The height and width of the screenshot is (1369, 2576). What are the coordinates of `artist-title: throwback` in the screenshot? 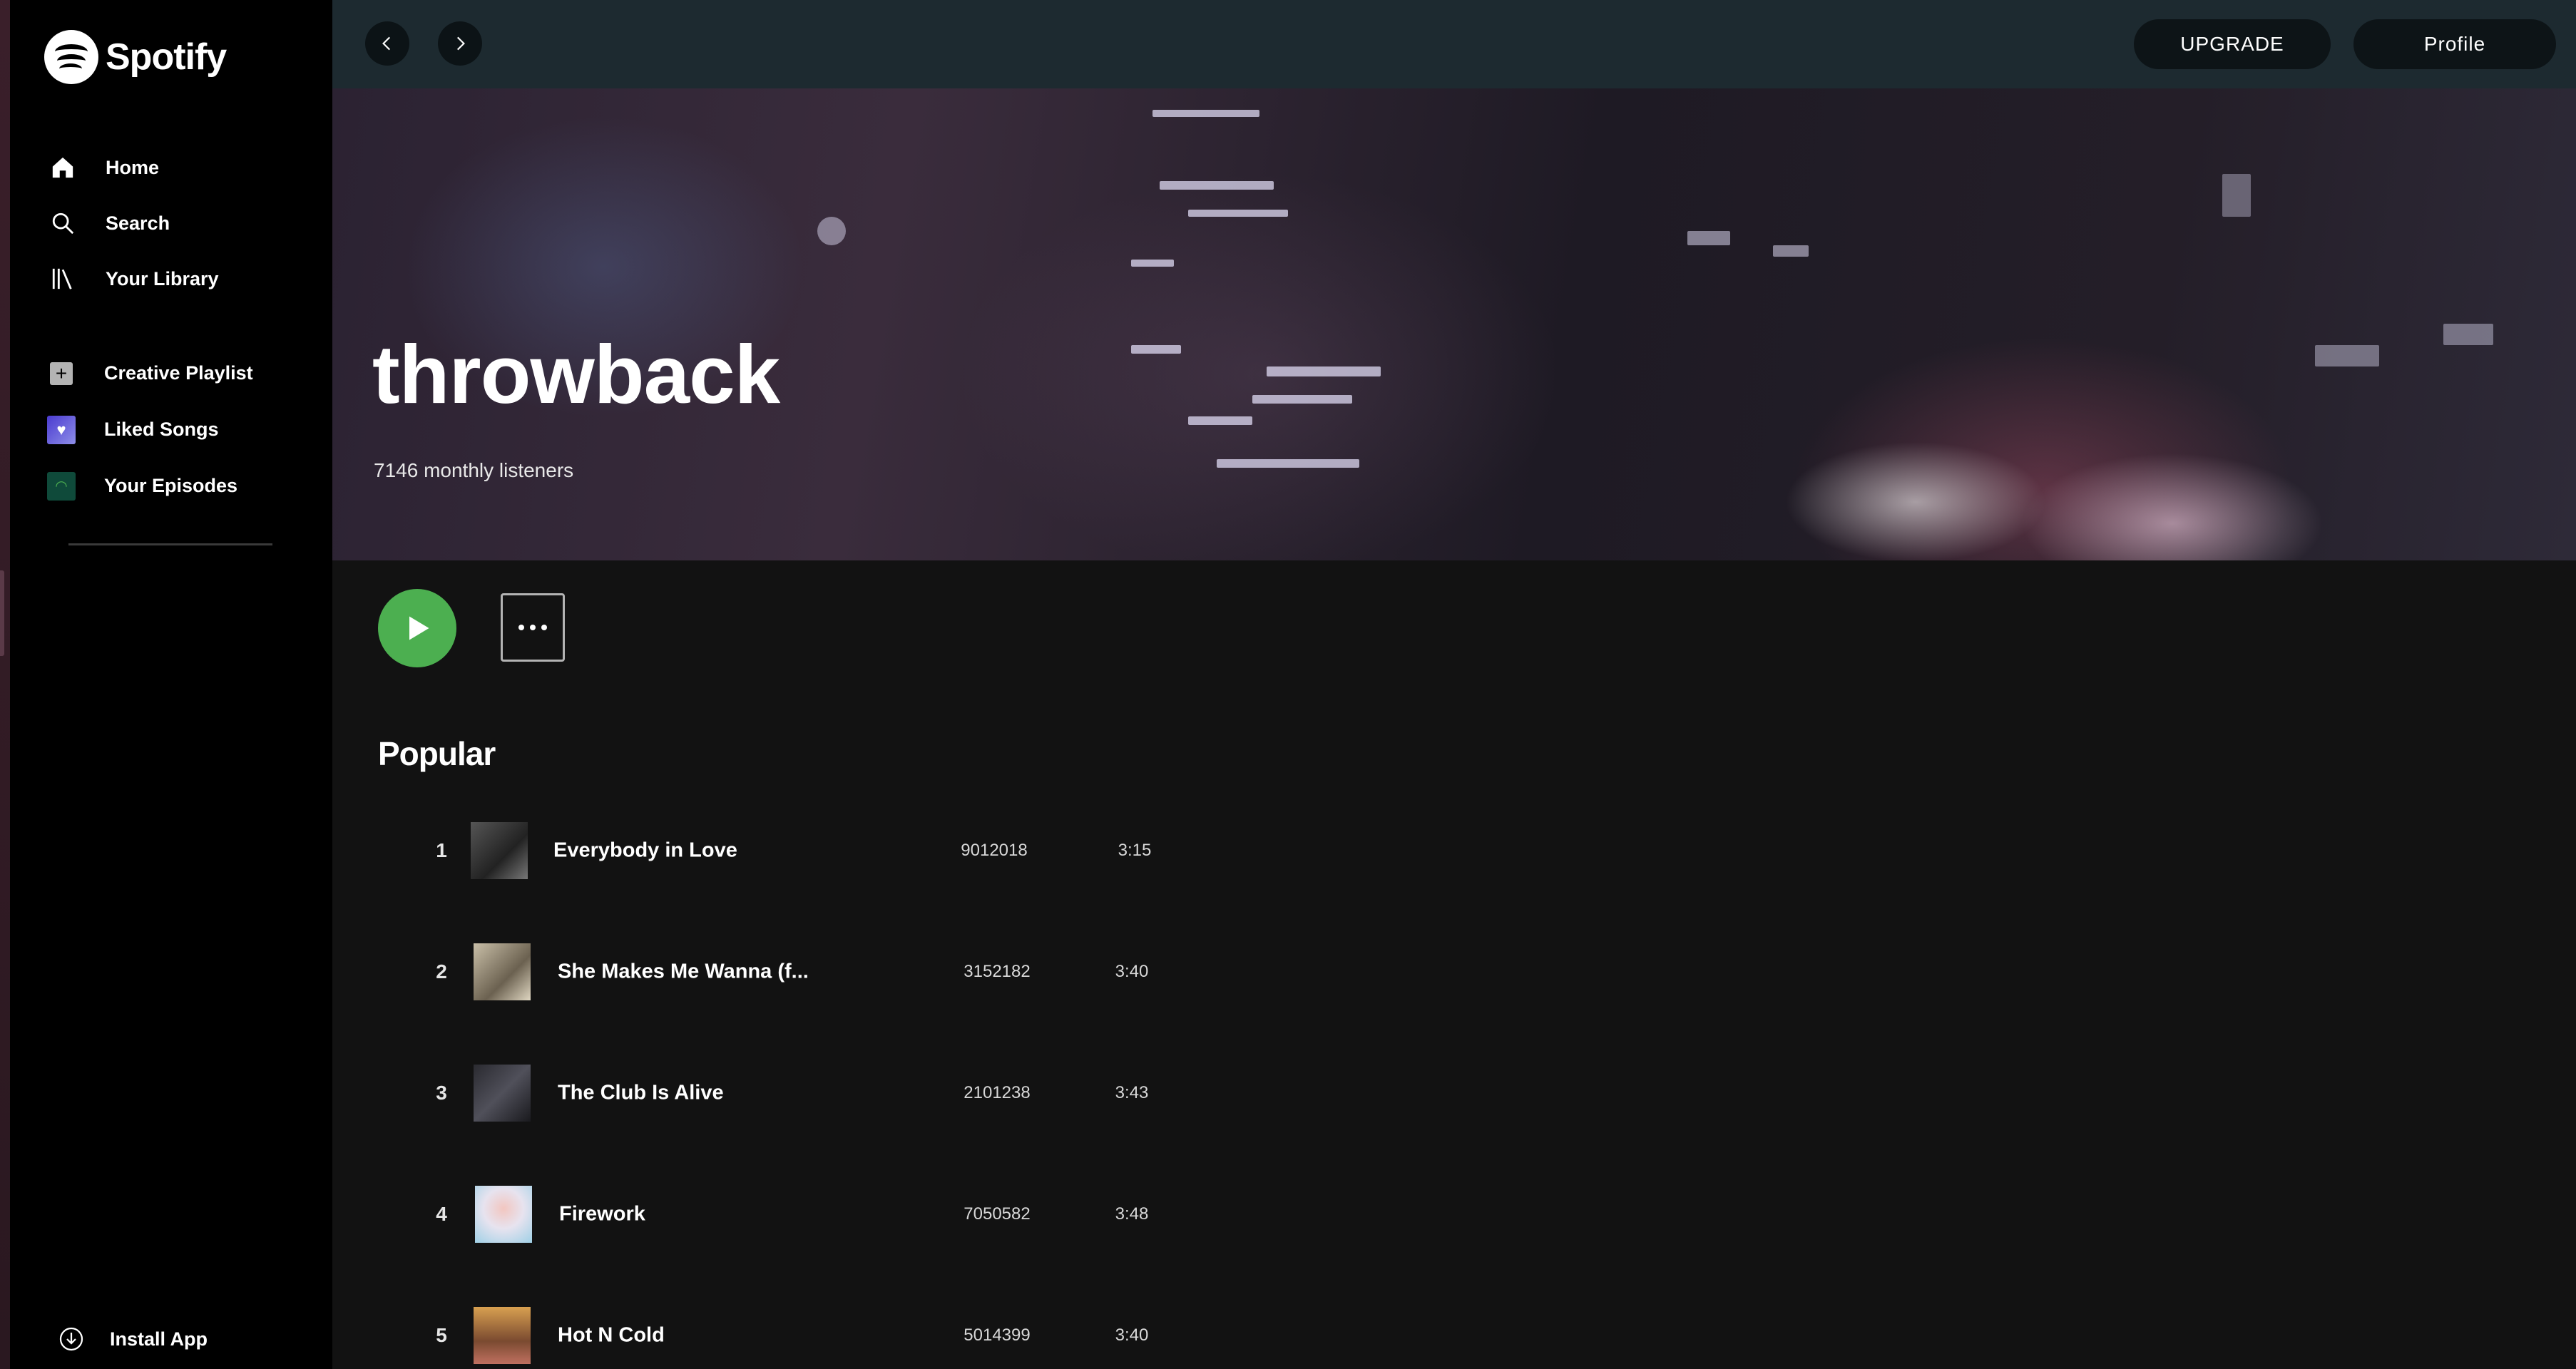 It's located at (576, 374).